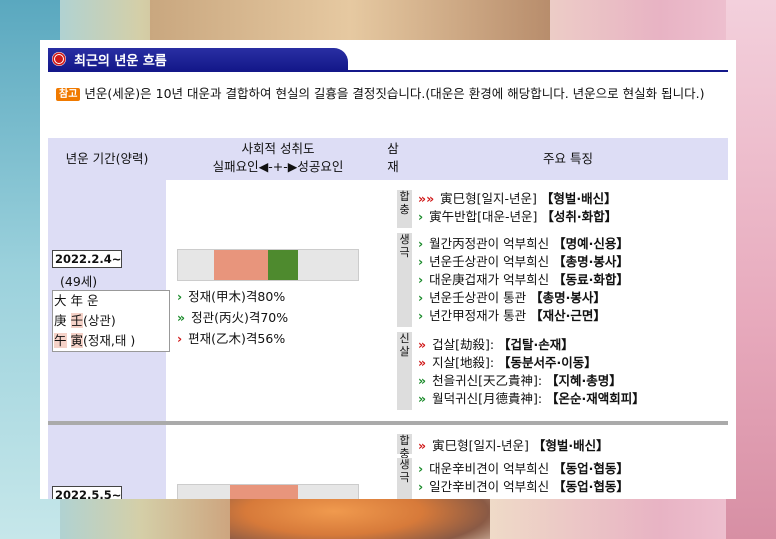 The width and height of the screenshot is (776, 539). Describe the element at coordinates (231, 338) in the screenshot. I see `row1-rate-3: › 편재(乙木)격56%` at that location.